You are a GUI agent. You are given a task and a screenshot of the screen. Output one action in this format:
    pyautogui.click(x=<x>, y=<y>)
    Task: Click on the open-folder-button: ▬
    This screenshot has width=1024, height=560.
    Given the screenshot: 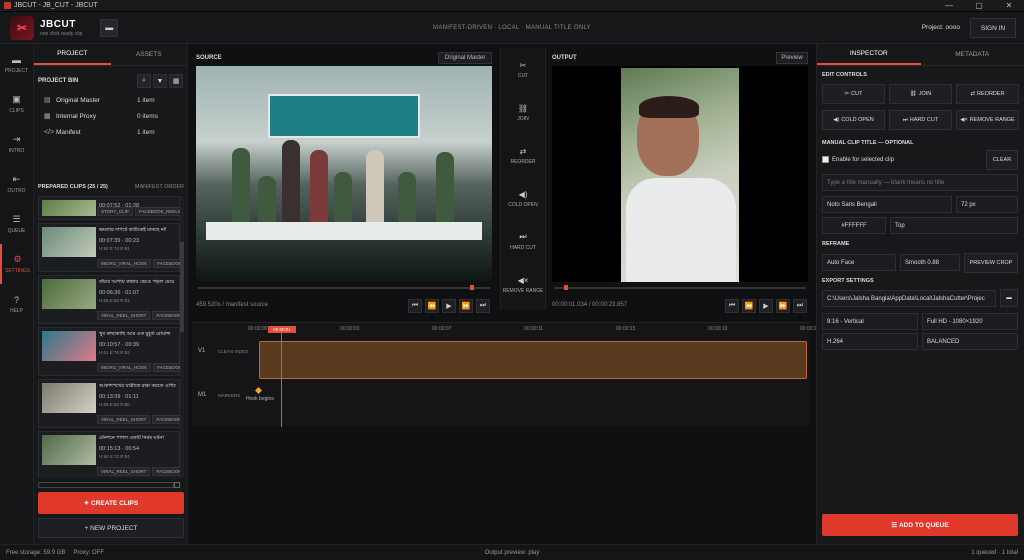 What is the action you would take?
    pyautogui.click(x=109, y=27)
    